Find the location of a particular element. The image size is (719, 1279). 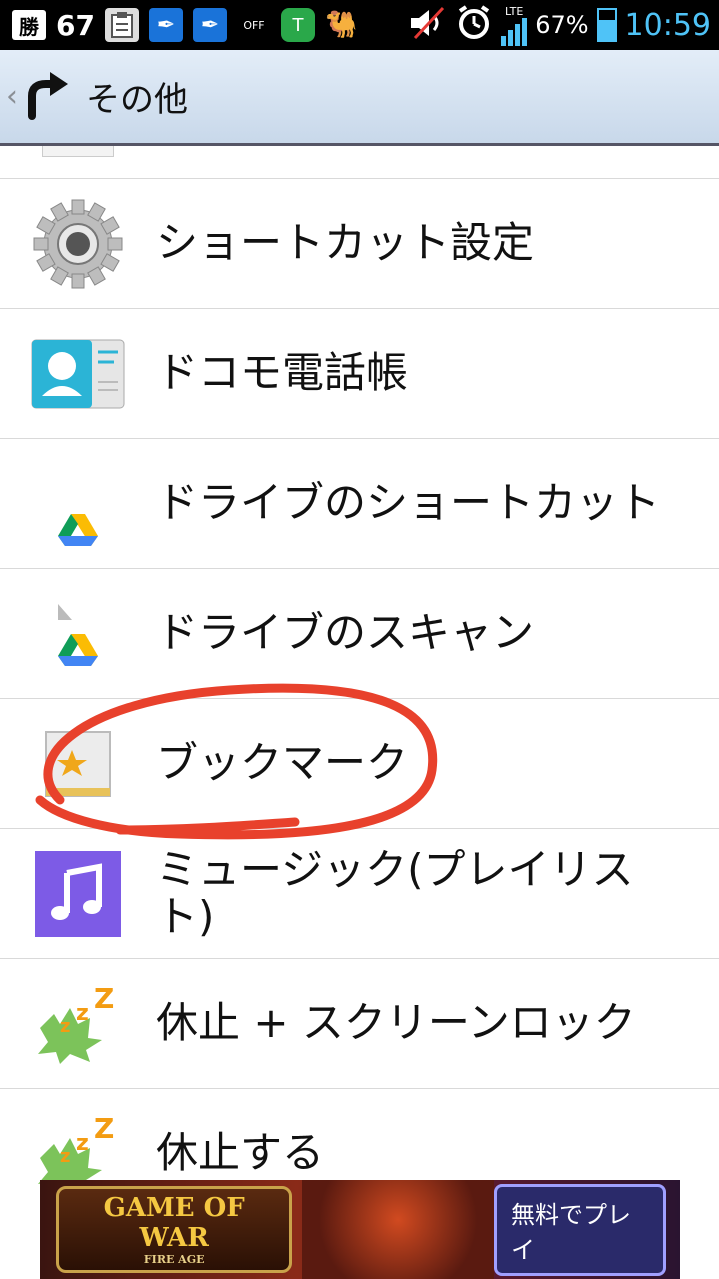

alarm-icon is located at coordinates (474, 25).